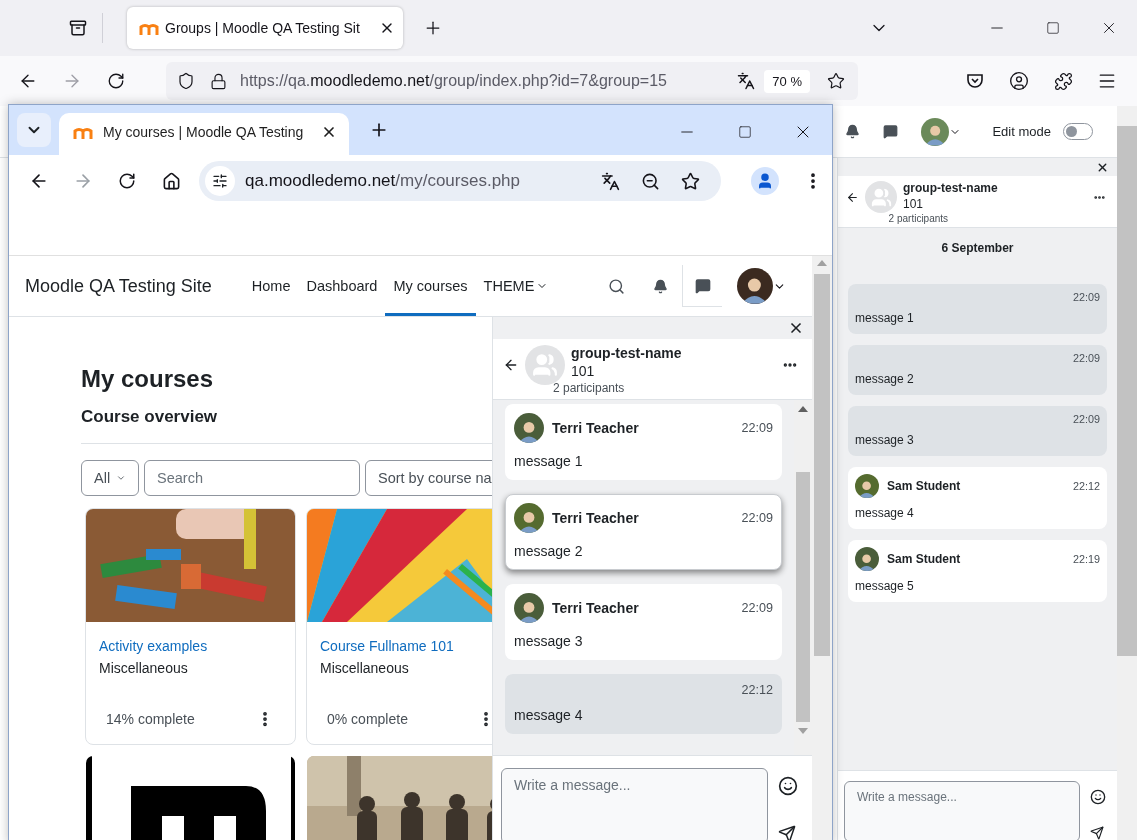 This screenshot has height=840, width=1137. Describe the element at coordinates (1021, 131) in the screenshot. I see `edit-mode-label: Edit mode` at that location.